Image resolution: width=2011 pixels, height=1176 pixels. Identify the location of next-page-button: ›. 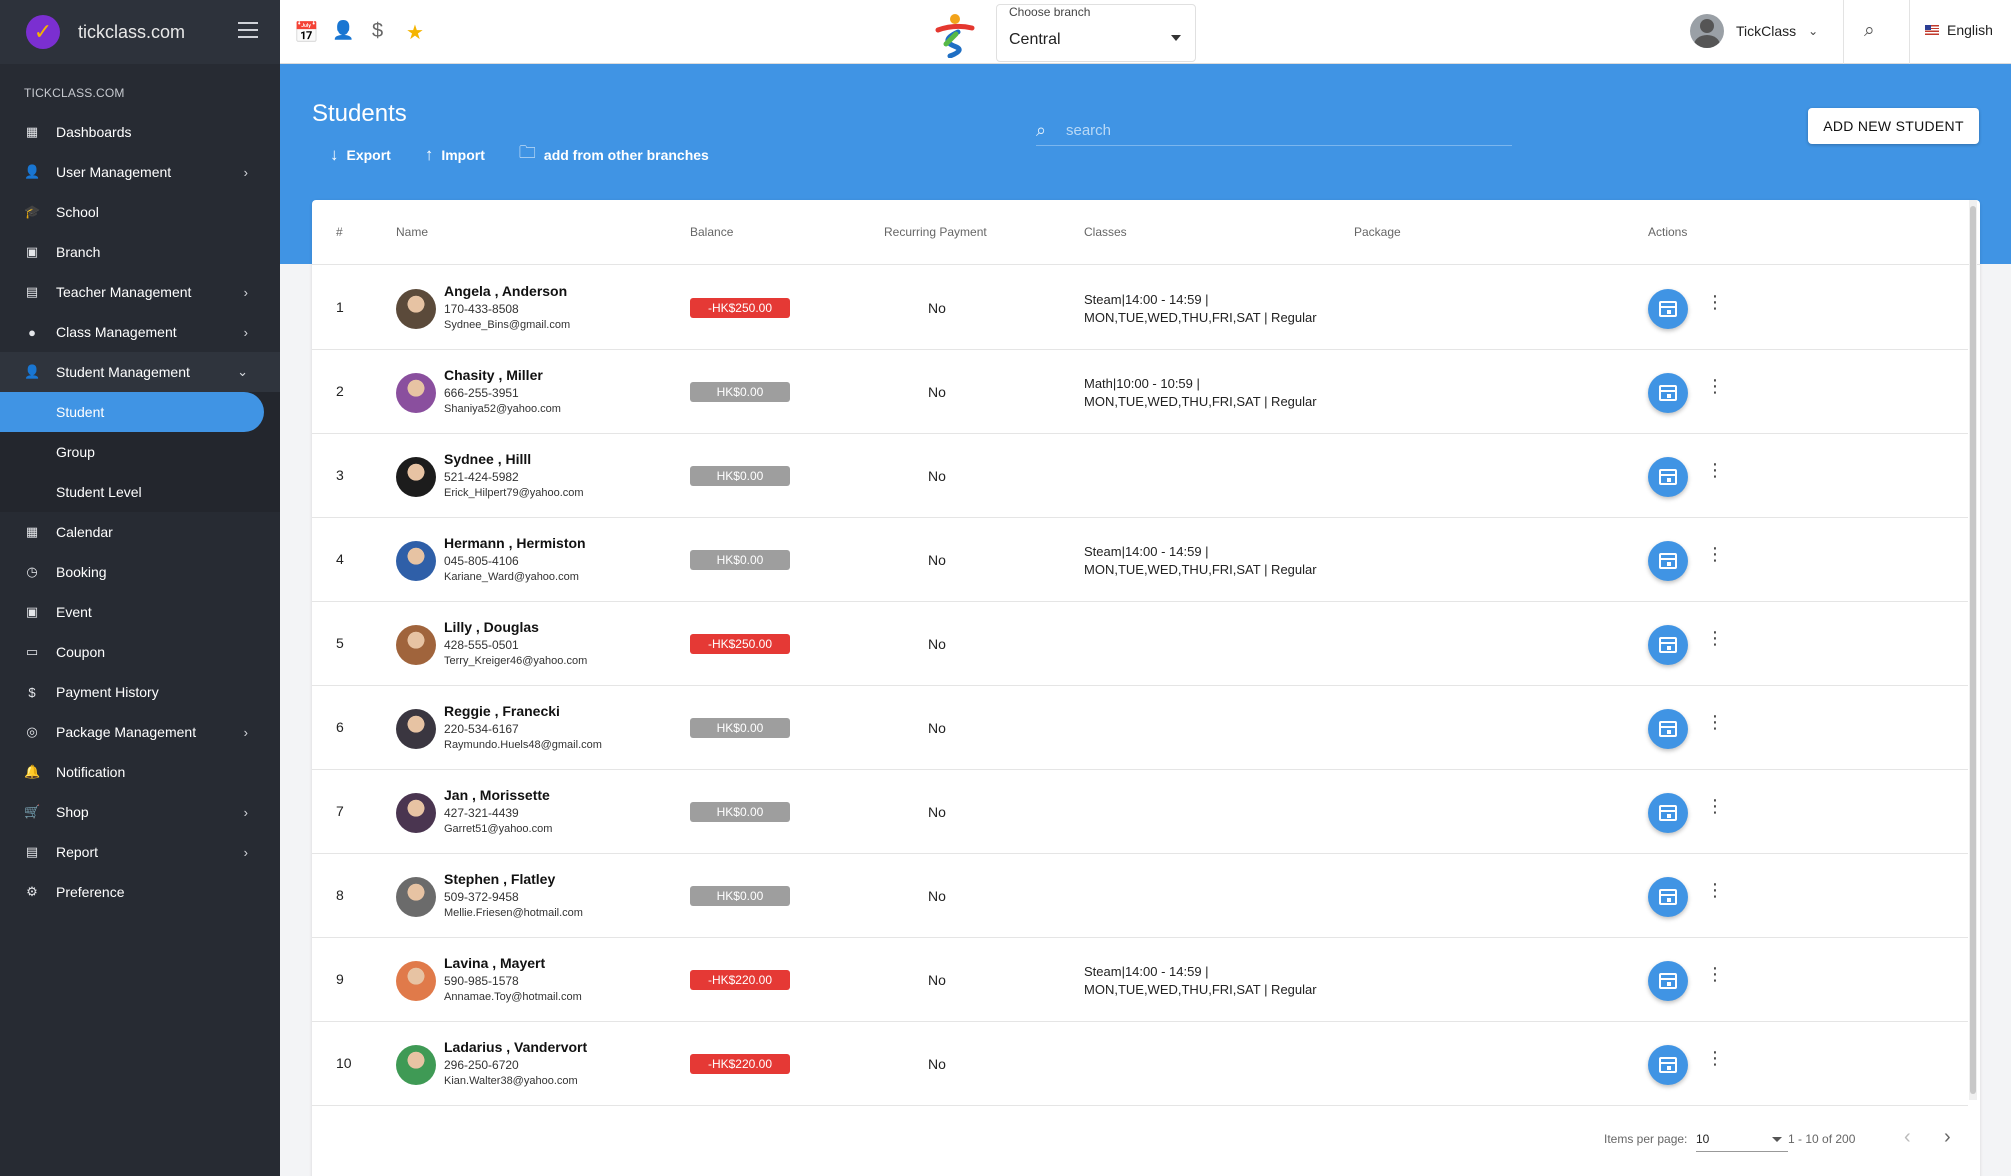
(1947, 1137).